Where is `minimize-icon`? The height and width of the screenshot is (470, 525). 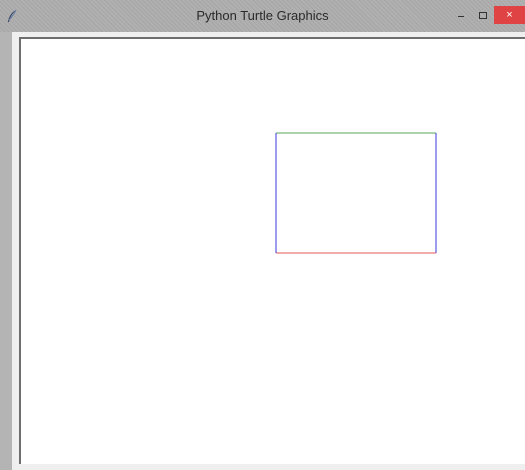
minimize-icon is located at coordinates (461, 16).